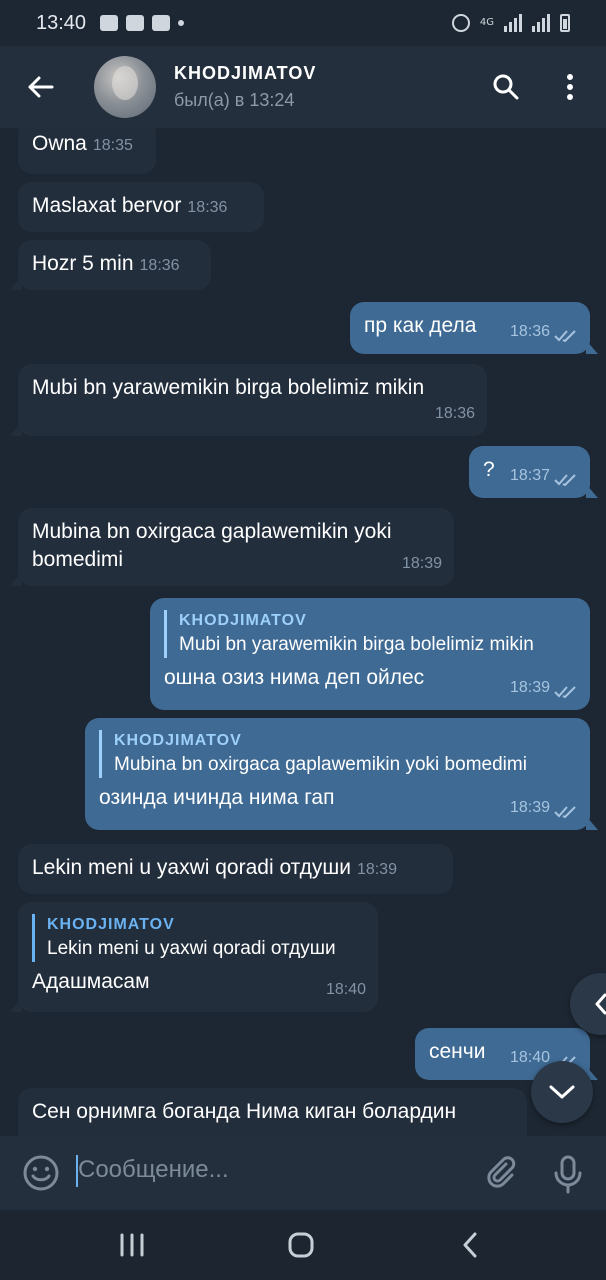 The width and height of the screenshot is (606, 1280). I want to click on back-button, so click(40, 87).